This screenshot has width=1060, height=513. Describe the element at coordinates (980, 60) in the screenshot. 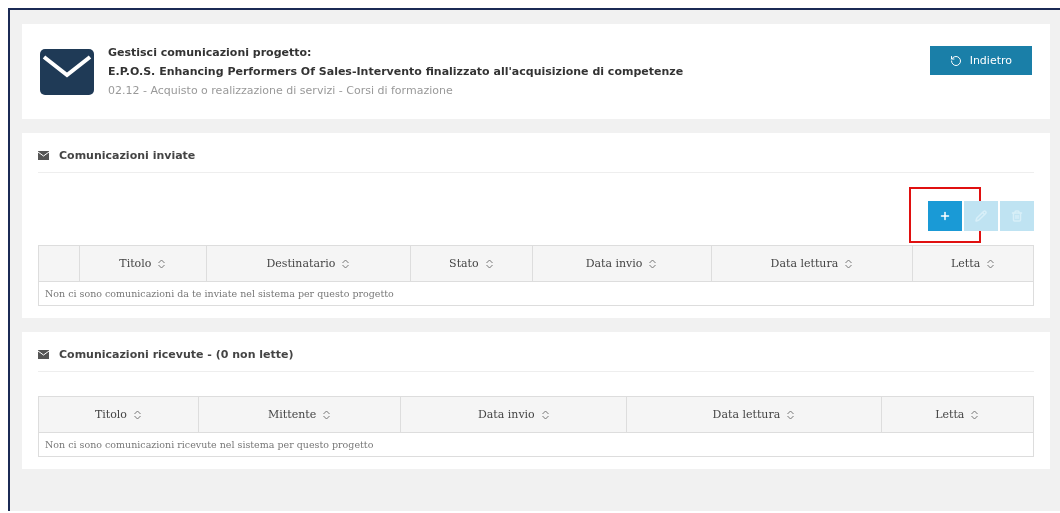

I see `back-button: Indietro` at that location.